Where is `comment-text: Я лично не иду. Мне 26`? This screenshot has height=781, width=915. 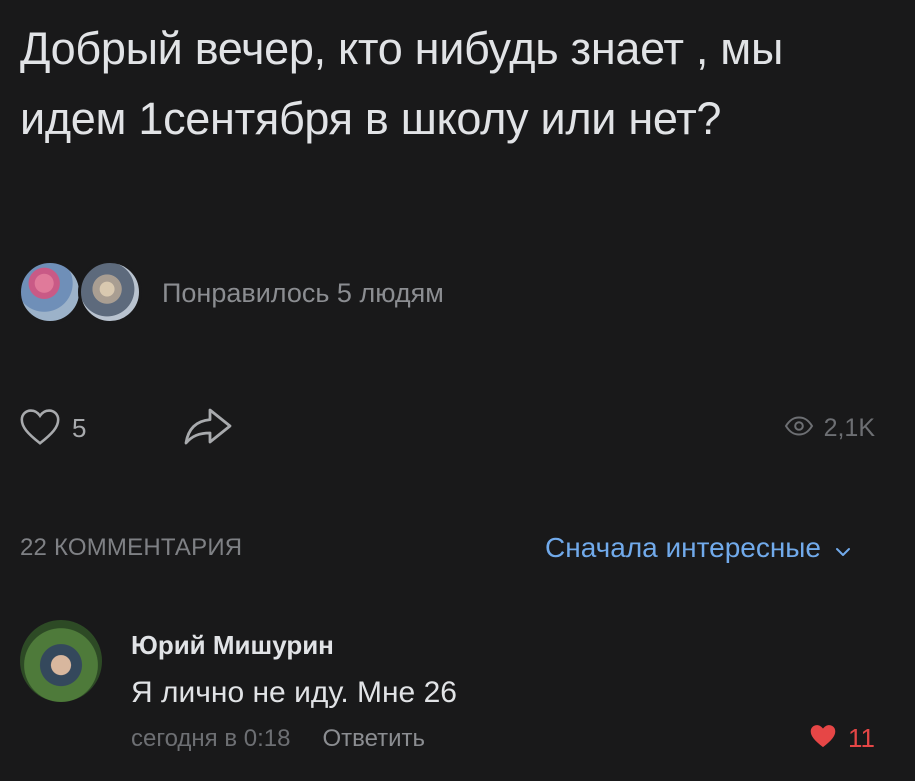
comment-text: Я лично не иду. Мне 26 is located at coordinates (294, 692).